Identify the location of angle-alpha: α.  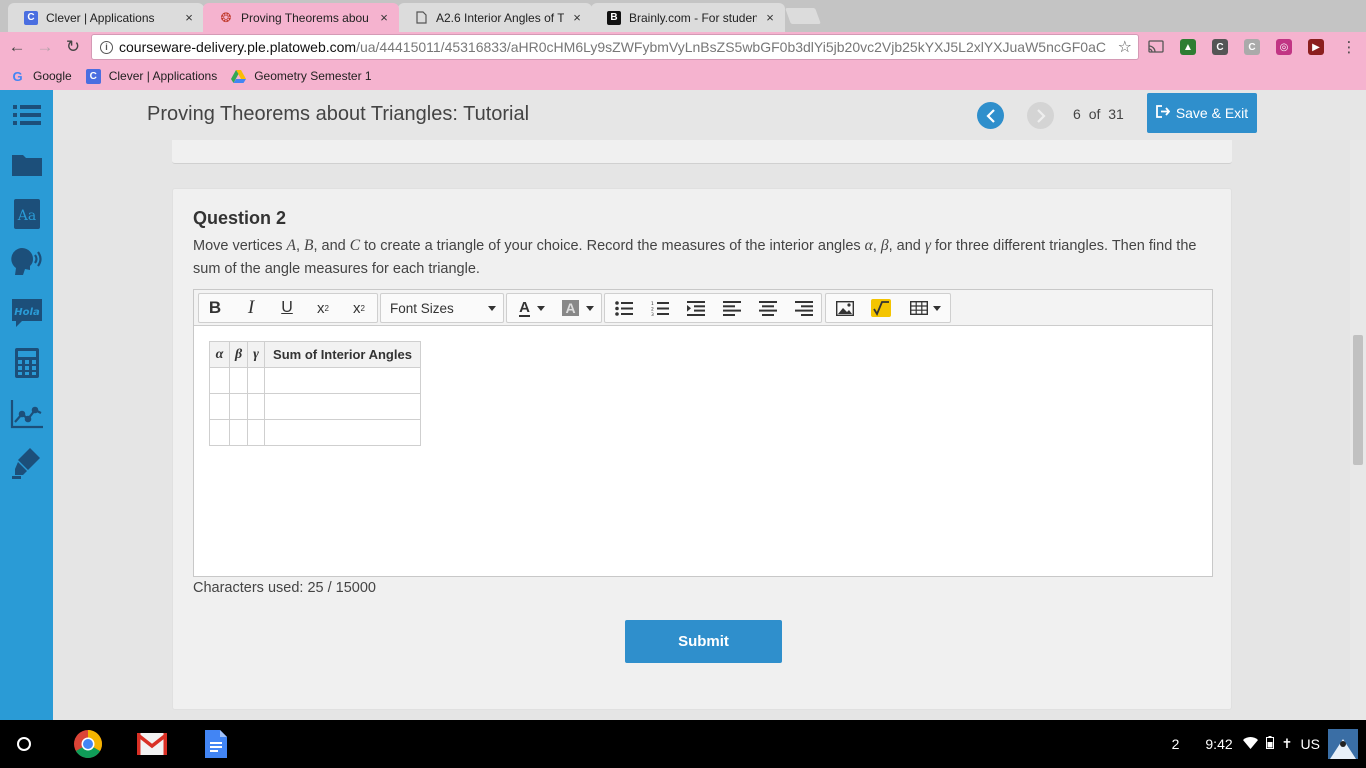
(868, 245).